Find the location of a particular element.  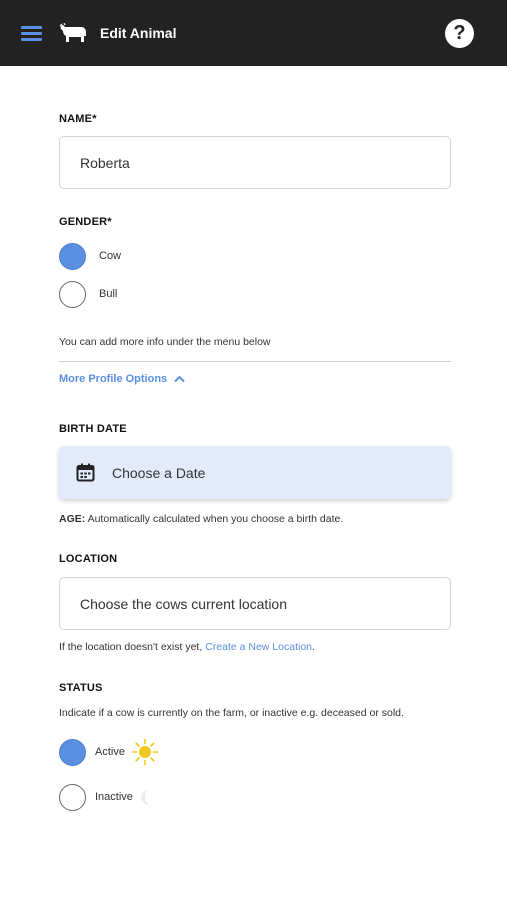

status-label: STATUS is located at coordinates (81, 688).